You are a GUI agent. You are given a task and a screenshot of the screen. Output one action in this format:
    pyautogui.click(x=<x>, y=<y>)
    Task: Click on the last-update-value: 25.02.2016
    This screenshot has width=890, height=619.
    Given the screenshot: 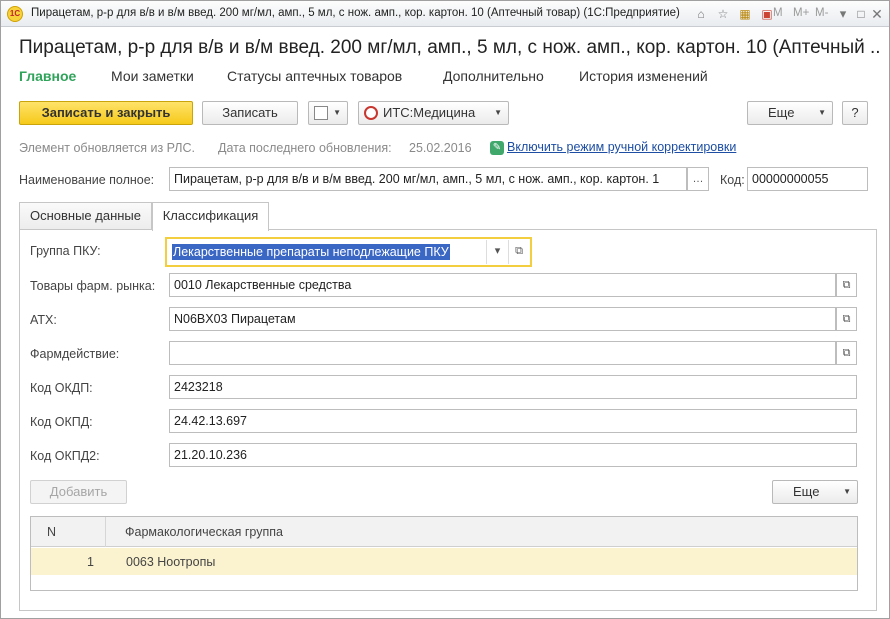 What is the action you would take?
    pyautogui.click(x=440, y=148)
    